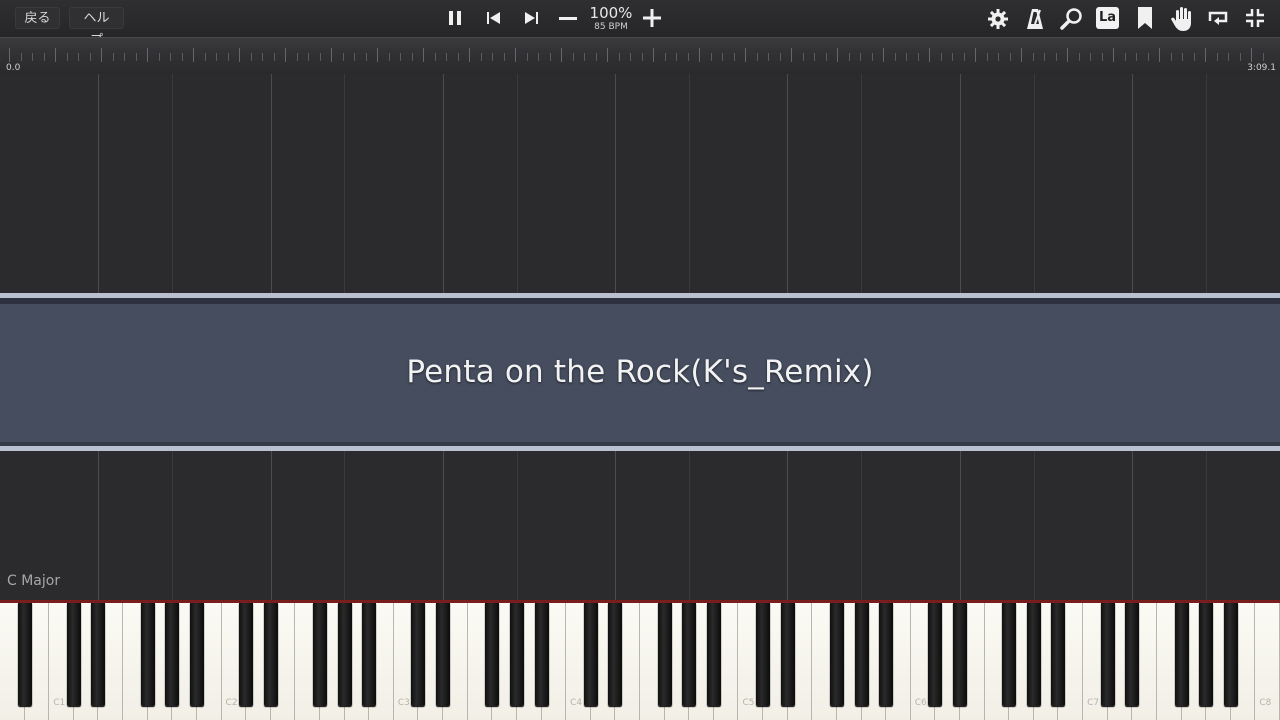 The height and width of the screenshot is (720, 1280). What do you see at coordinates (531, 18) in the screenshot?
I see `skip-forward-icon` at bounding box center [531, 18].